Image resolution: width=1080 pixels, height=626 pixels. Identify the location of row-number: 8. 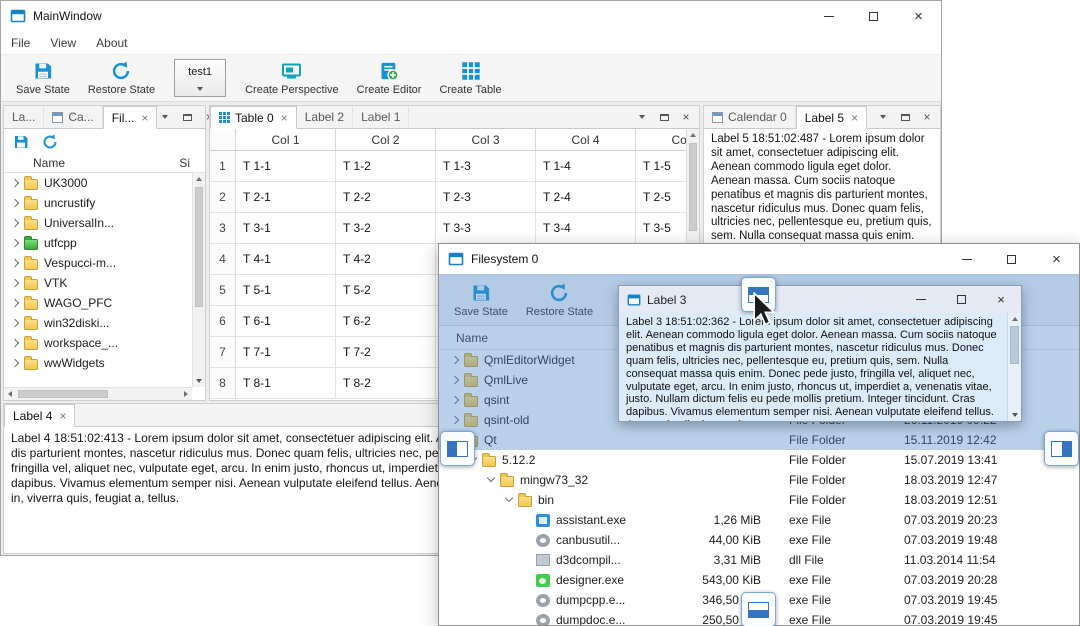
(223, 383).